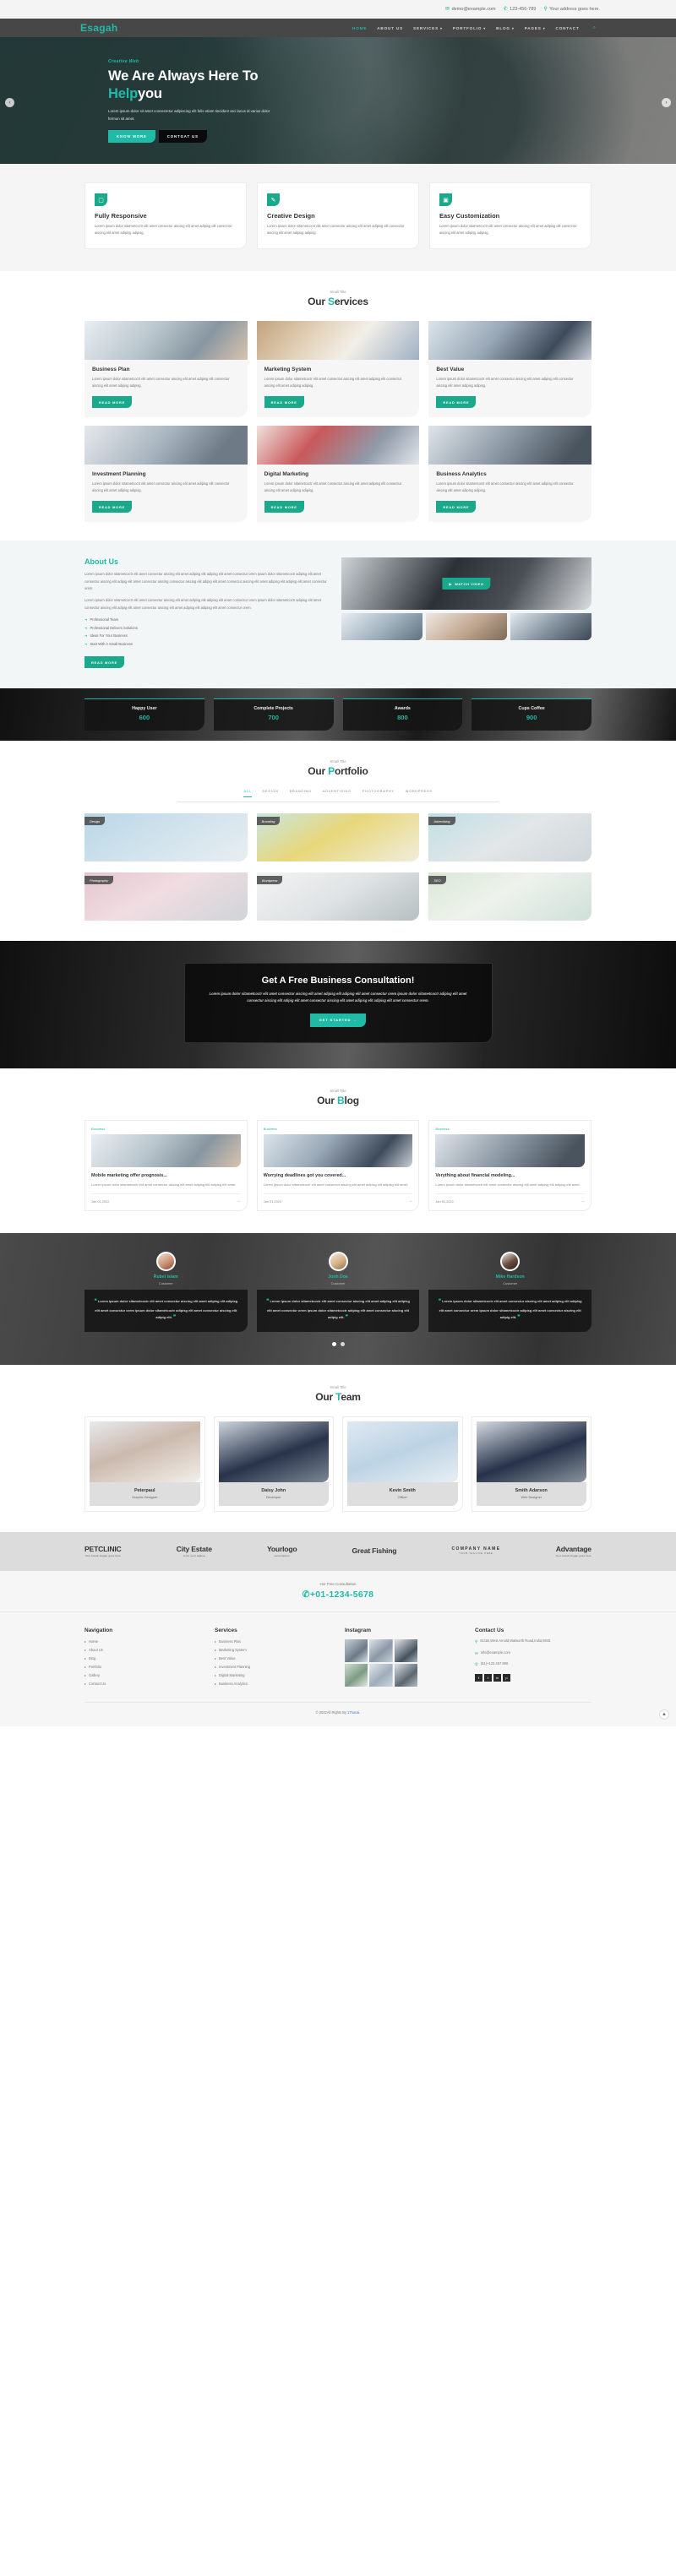 The width and height of the screenshot is (676, 2576). I want to click on footer-email: ✉ info@example.com, so click(533, 1653).